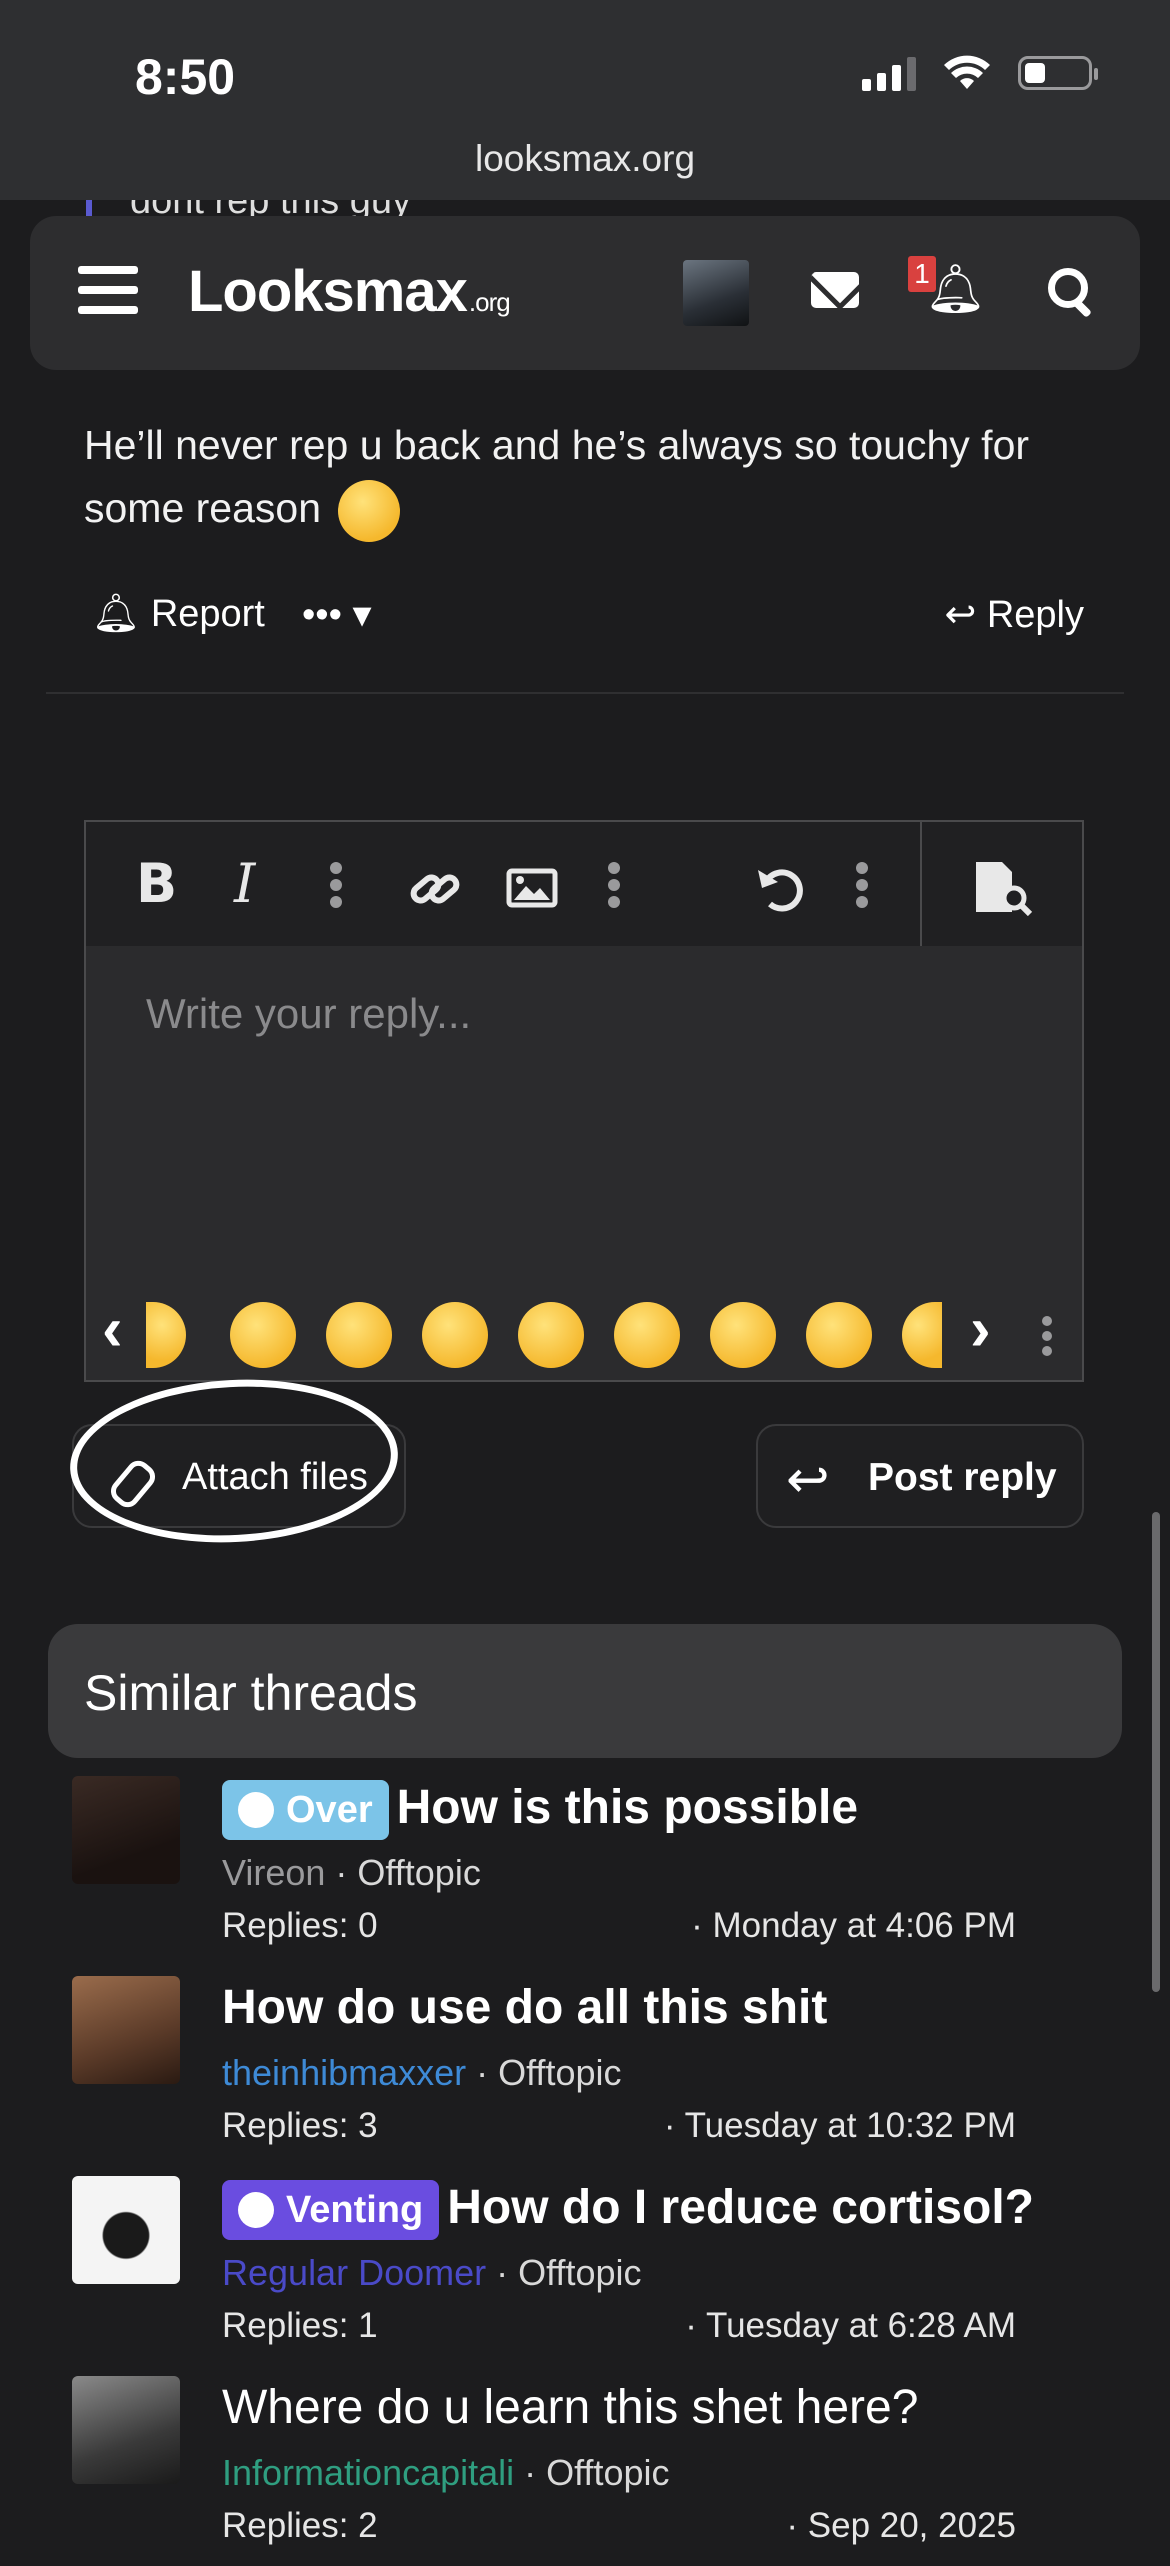  I want to click on rofl-emoji-icon, so click(359, 1335).